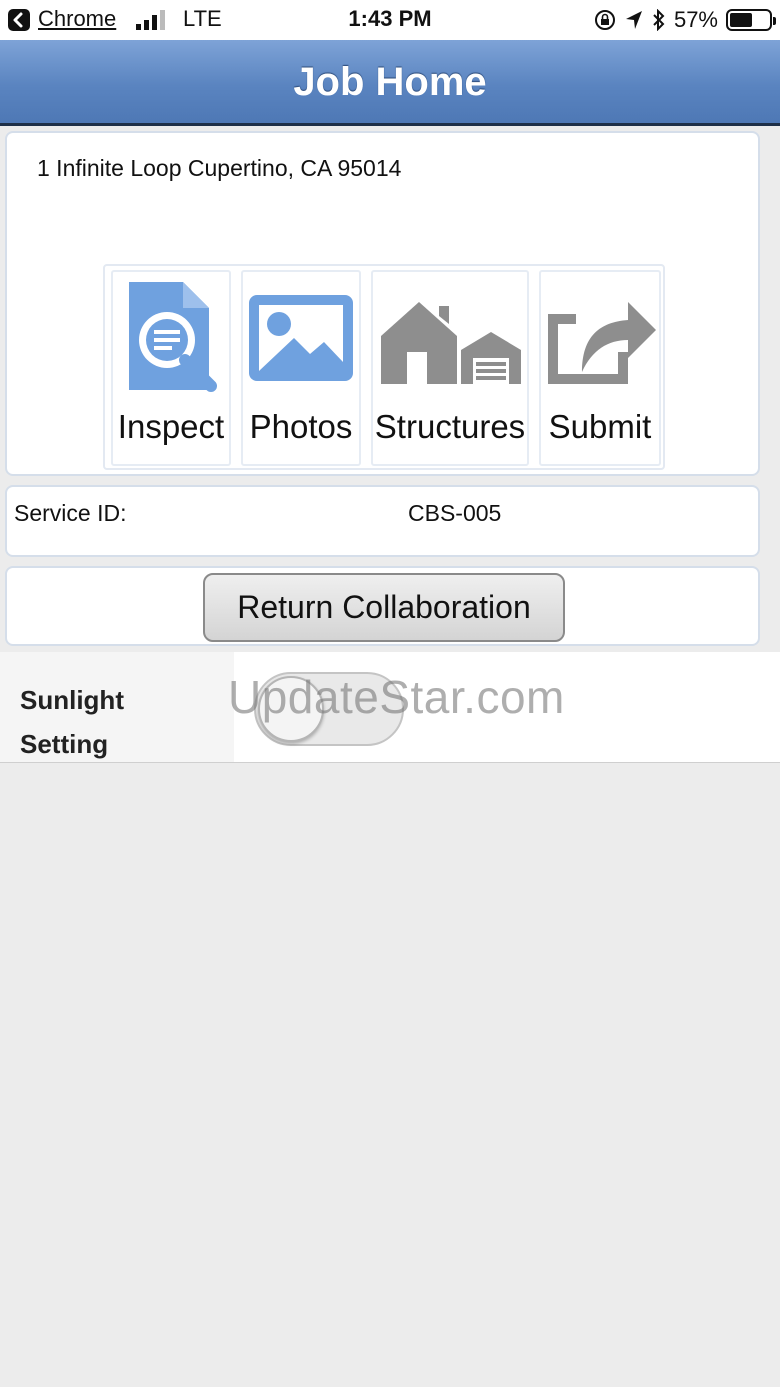  What do you see at coordinates (633, 20) in the screenshot?
I see `location-arrow-icon` at bounding box center [633, 20].